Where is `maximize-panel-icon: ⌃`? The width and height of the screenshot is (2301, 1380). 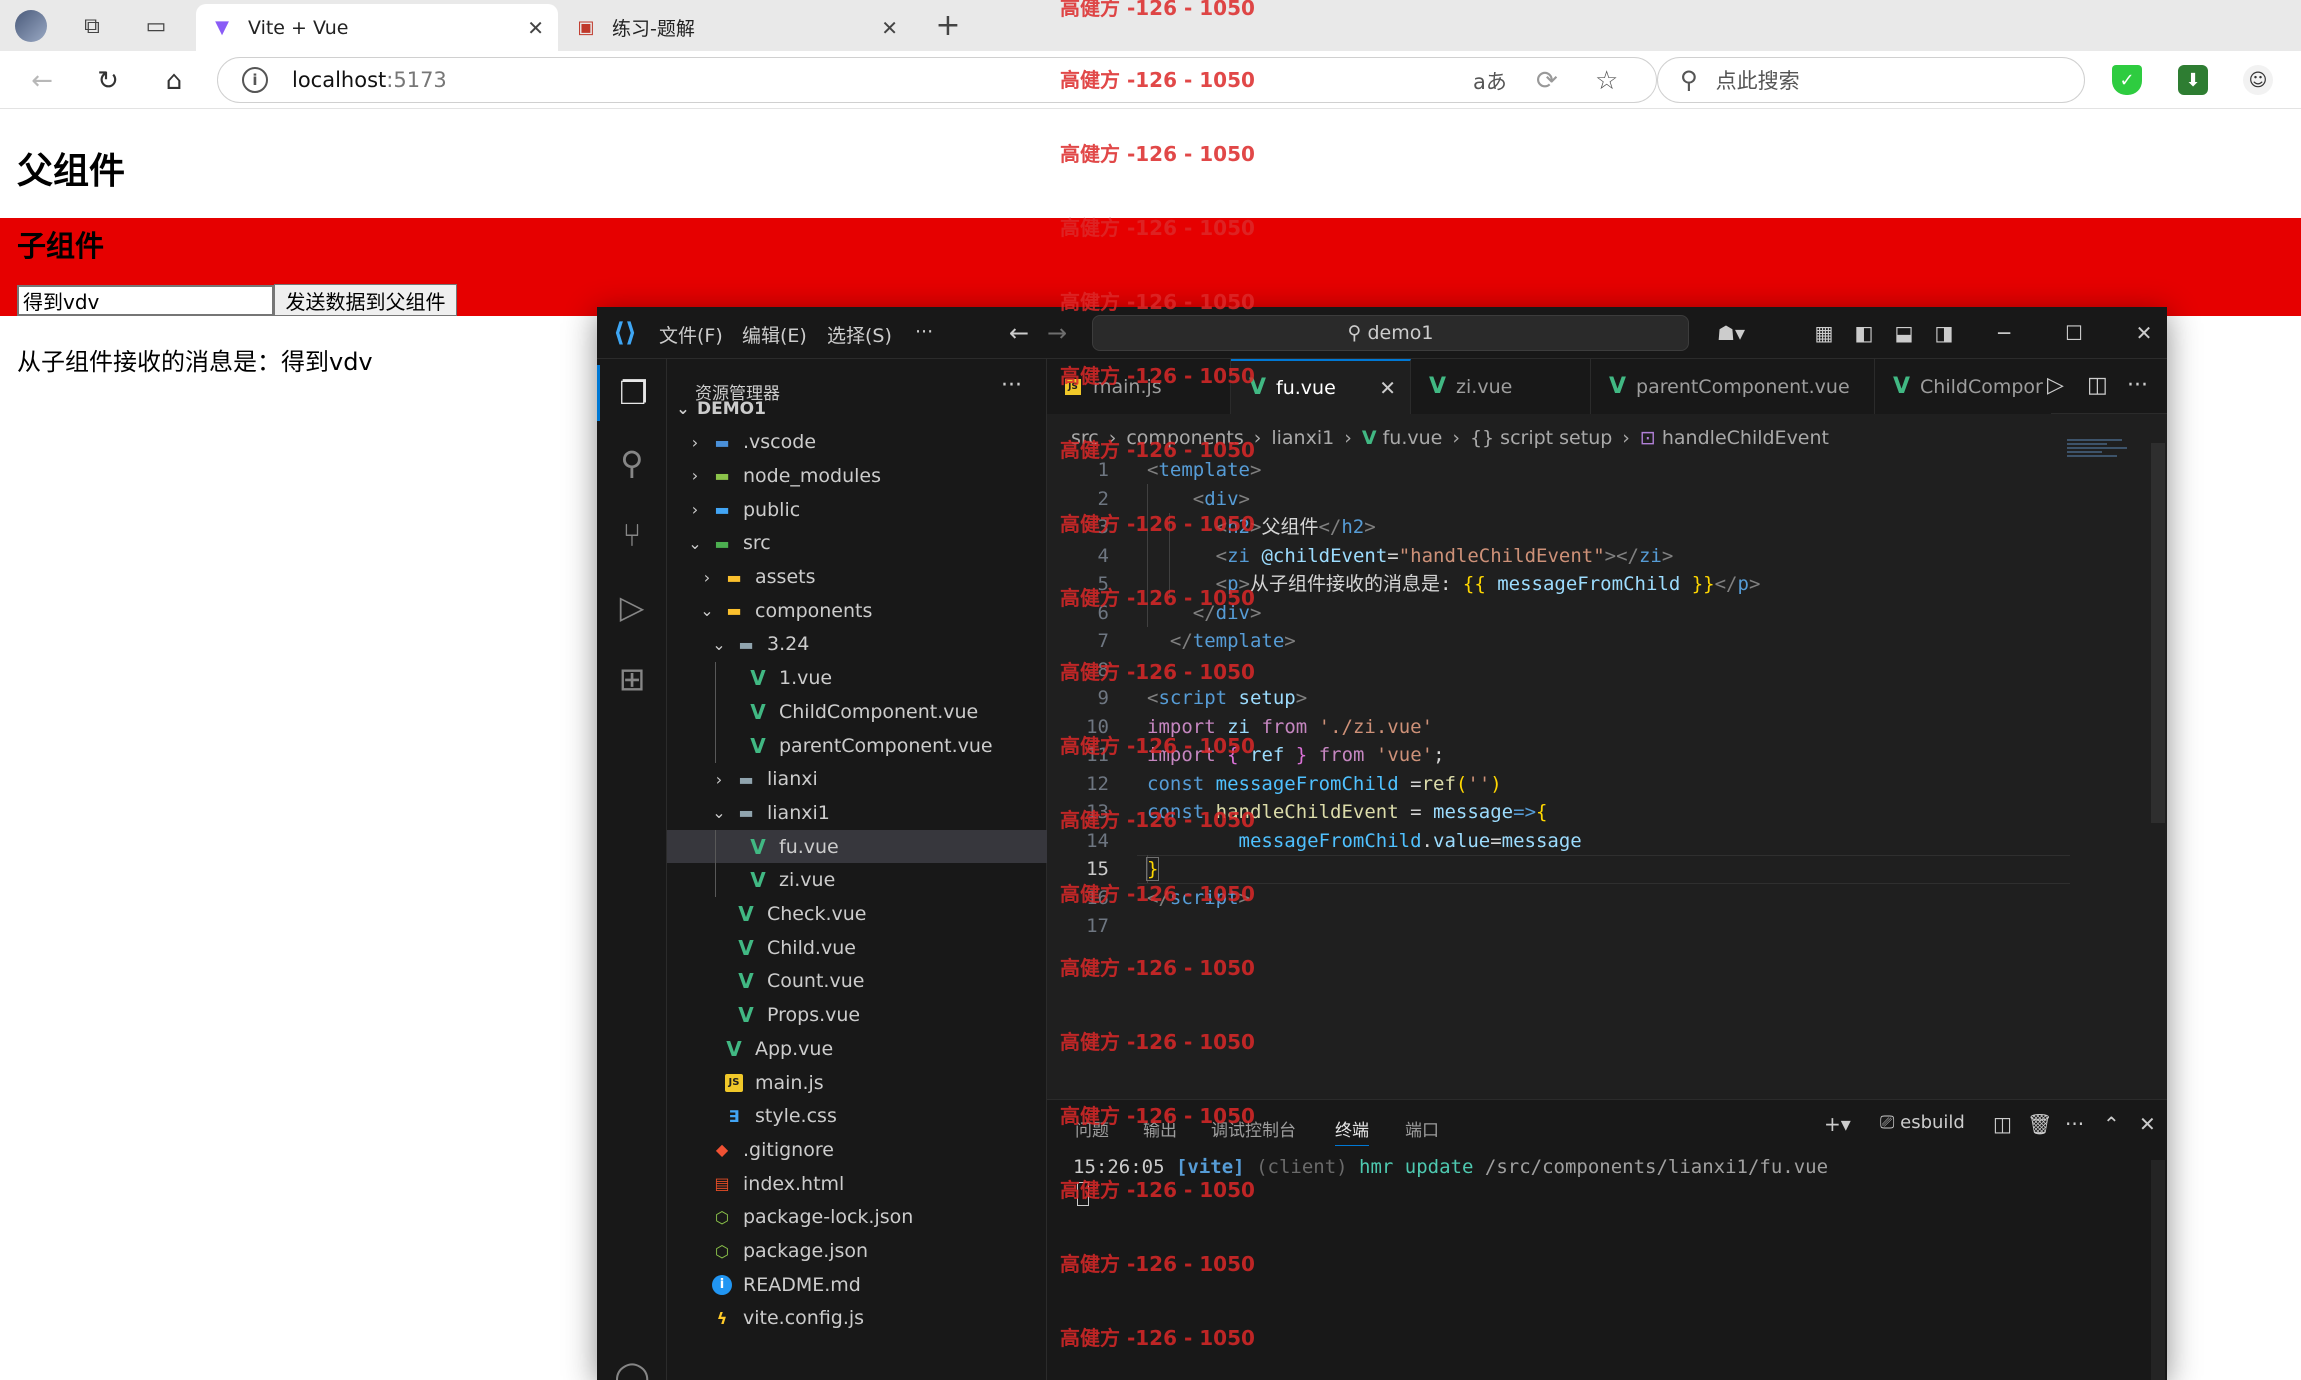 maximize-panel-icon: ⌃ is located at coordinates (2111, 1124).